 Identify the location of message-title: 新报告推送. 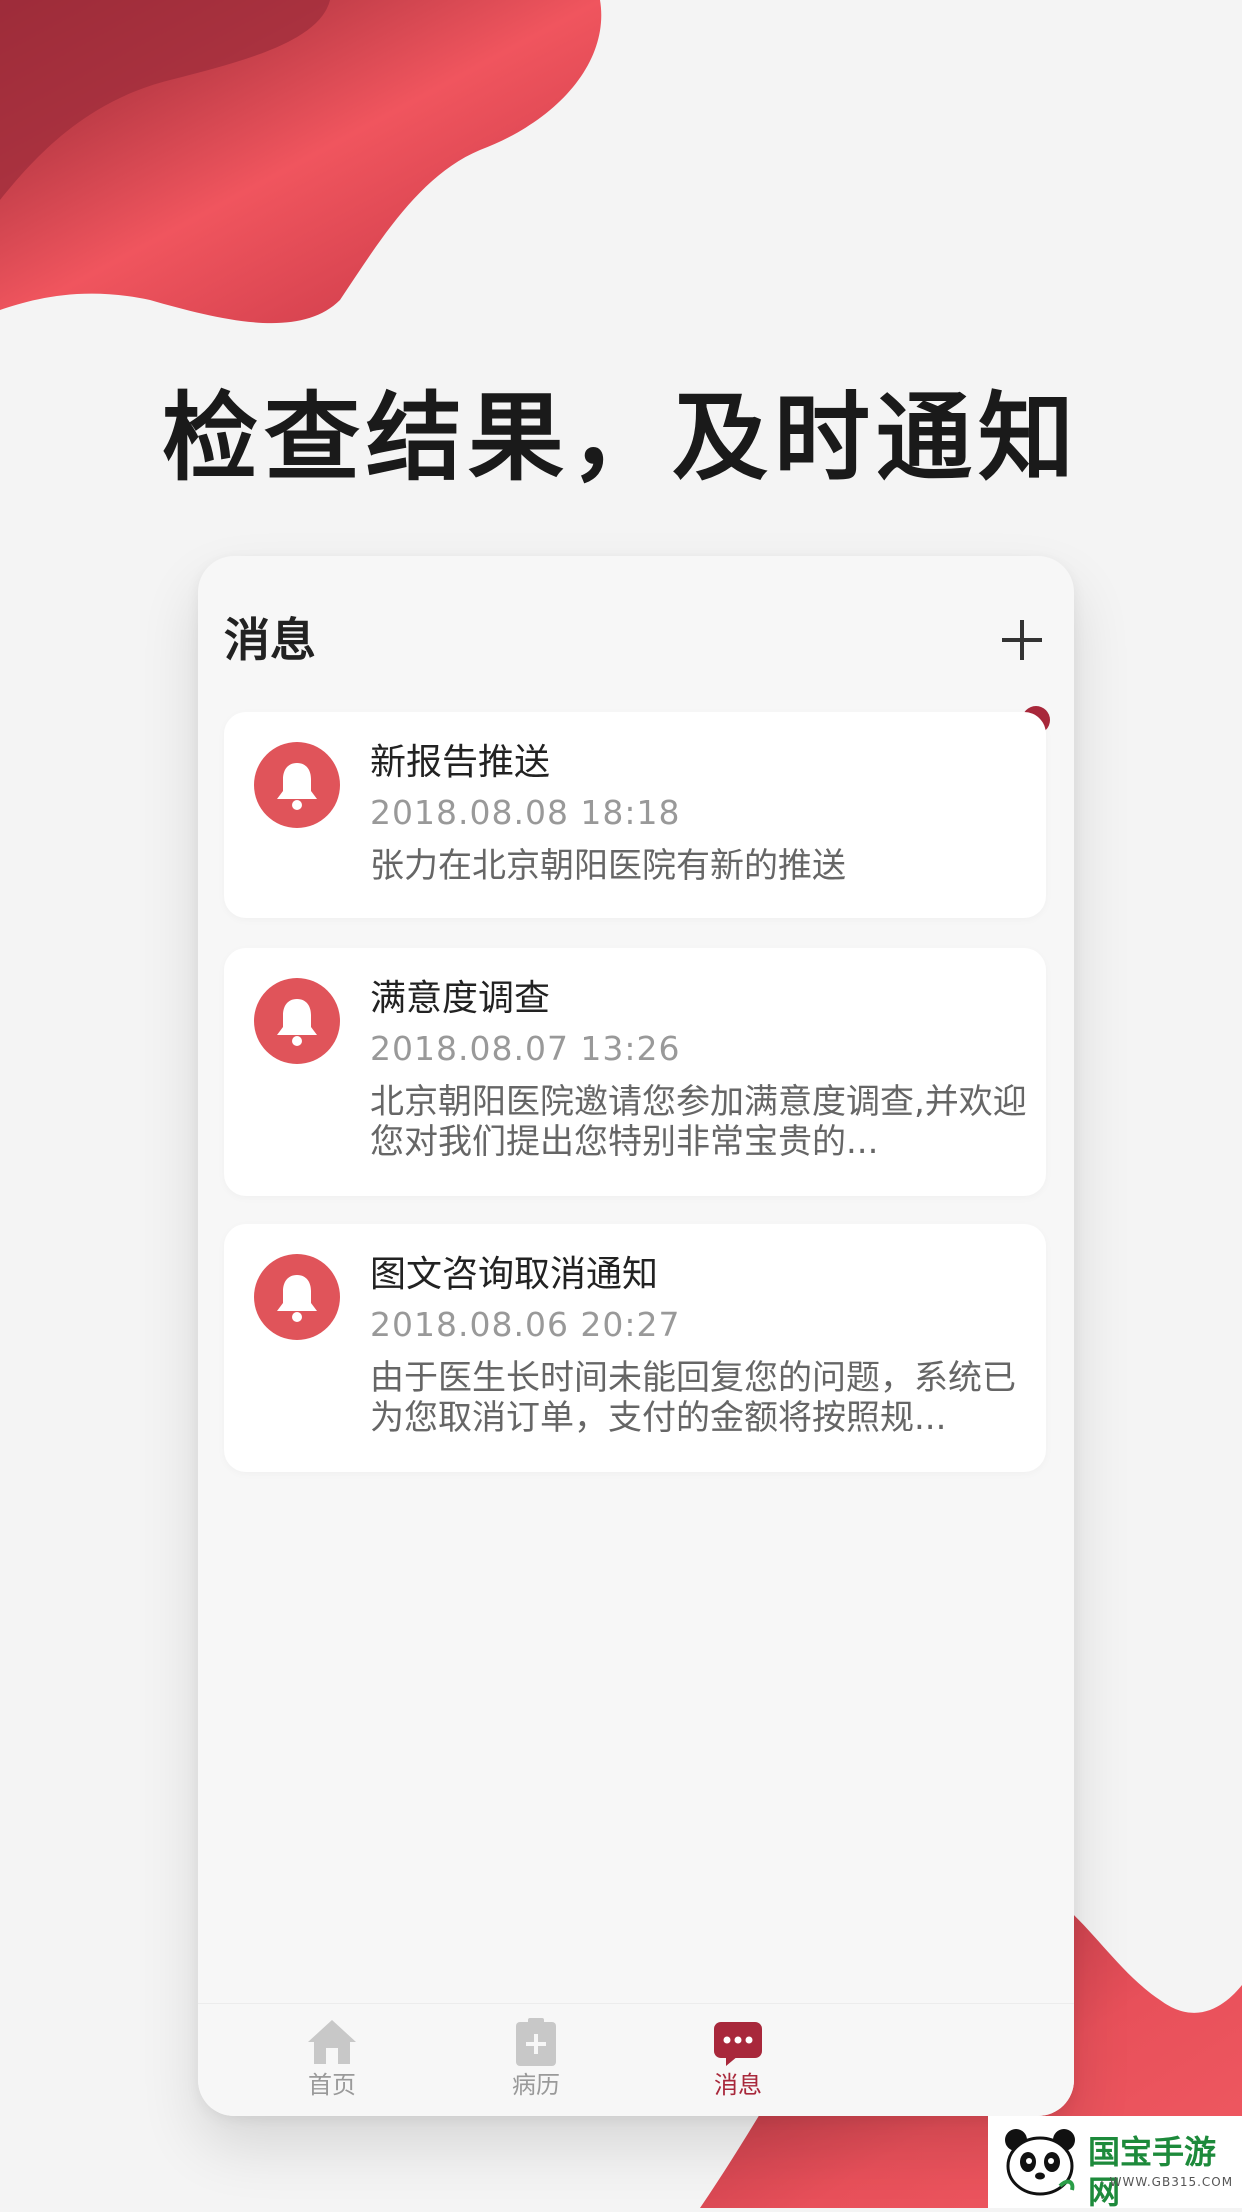
(460, 762).